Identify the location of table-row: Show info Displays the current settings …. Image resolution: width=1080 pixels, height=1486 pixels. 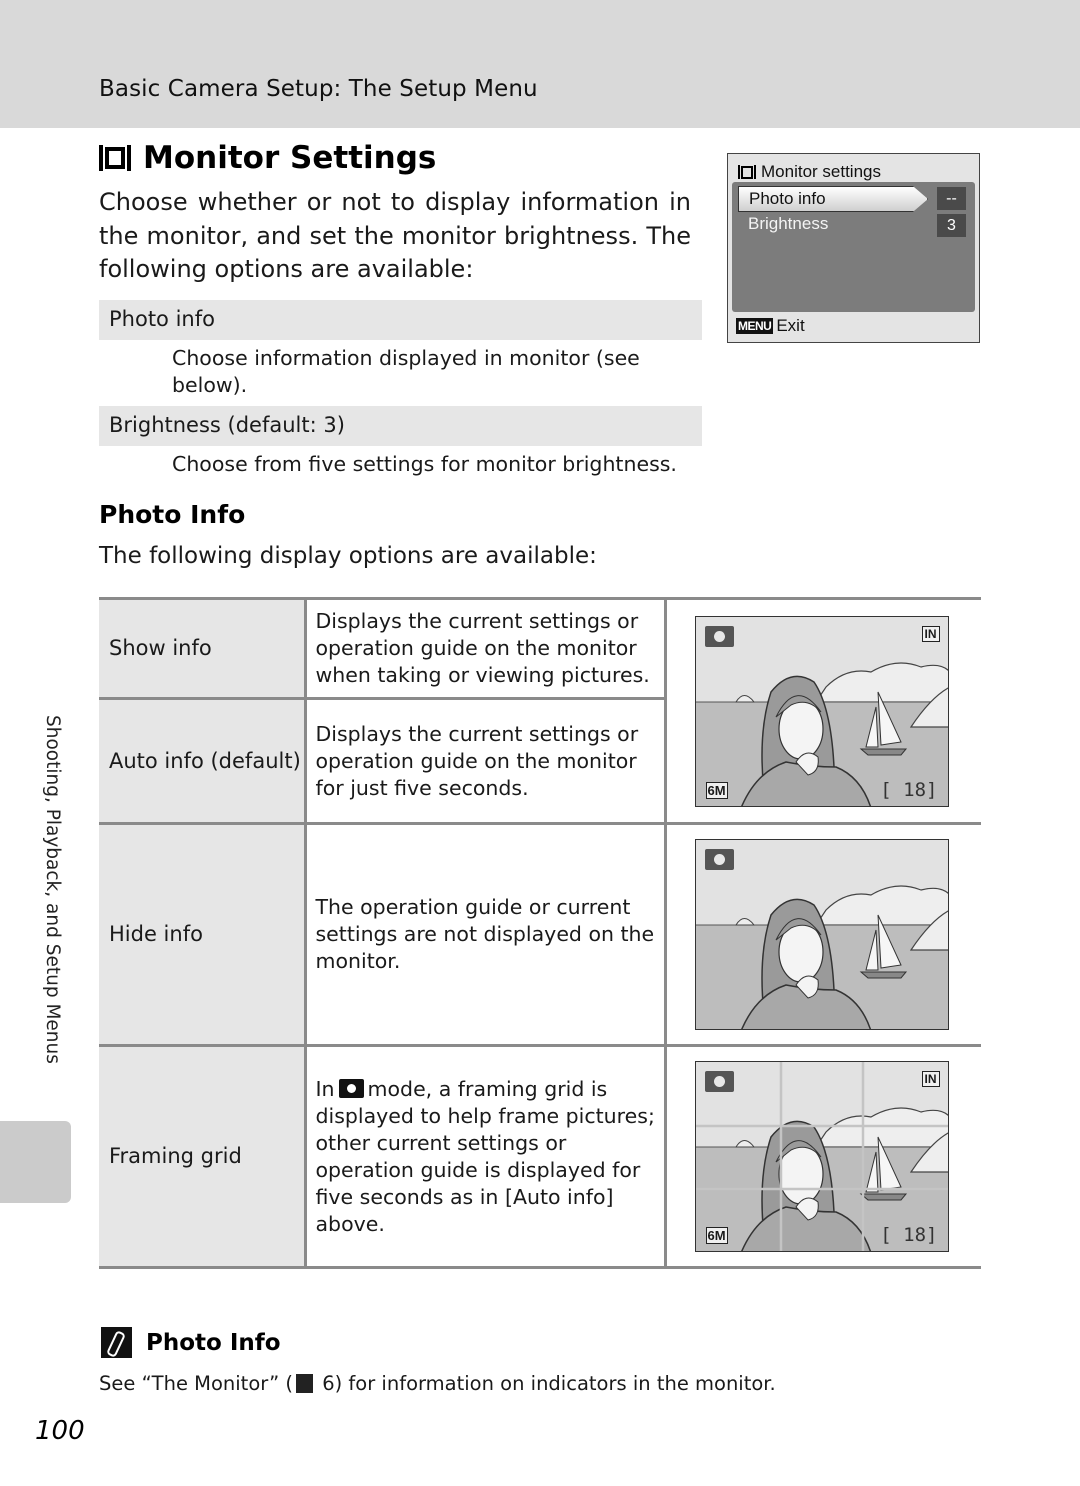
(540, 710).